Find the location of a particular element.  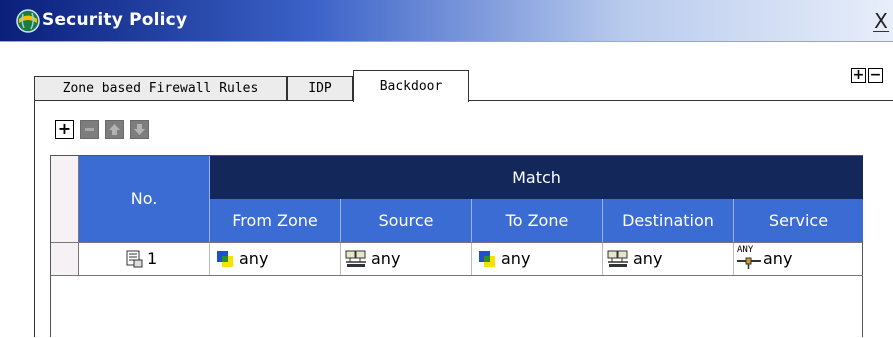

cell-from-zone: any is located at coordinates (275, 259).